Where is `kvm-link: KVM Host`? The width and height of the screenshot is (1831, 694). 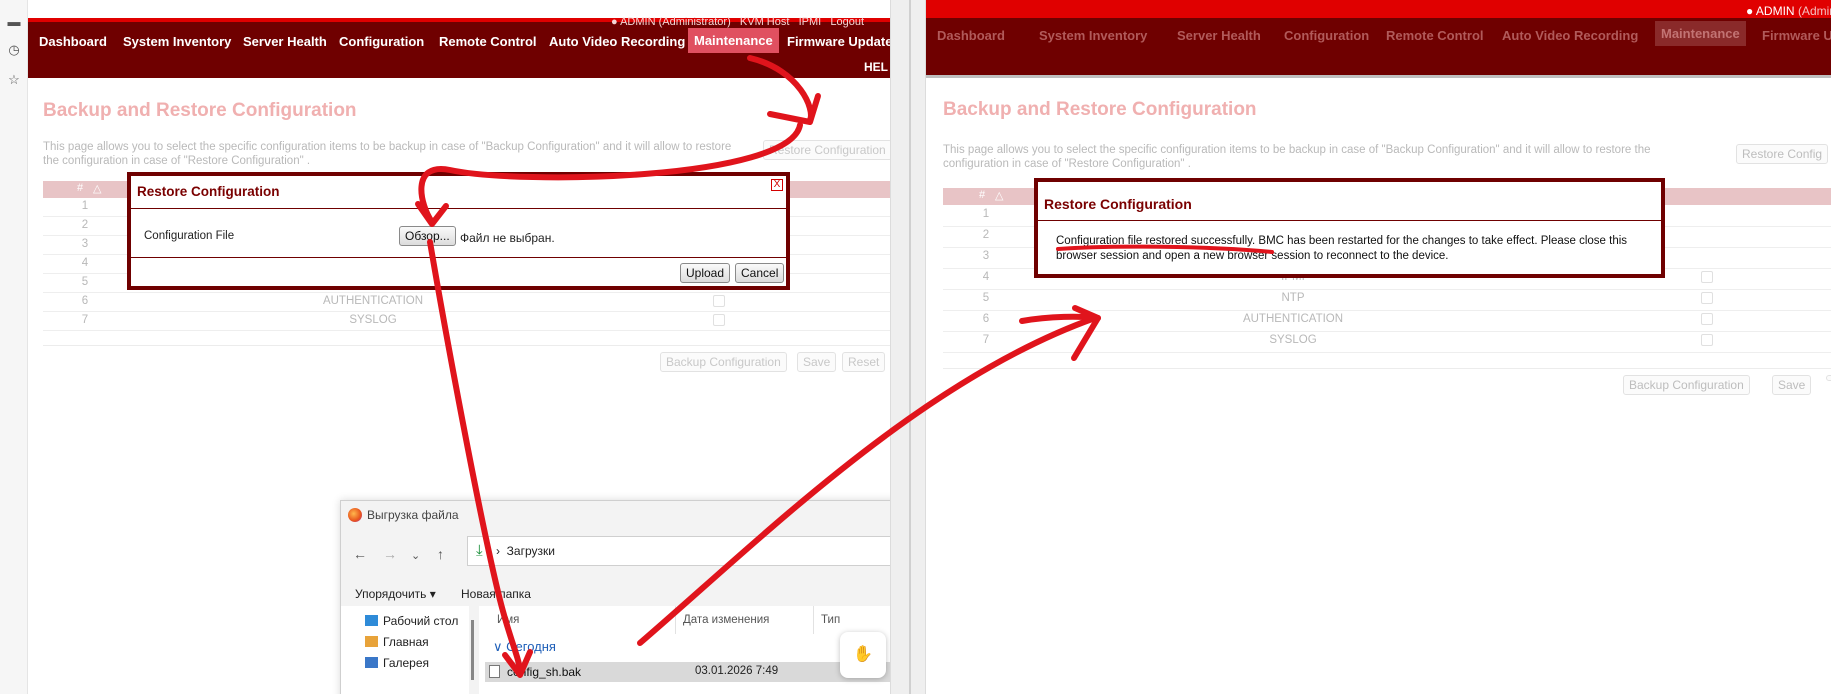 kvm-link: KVM Host is located at coordinates (765, 22).